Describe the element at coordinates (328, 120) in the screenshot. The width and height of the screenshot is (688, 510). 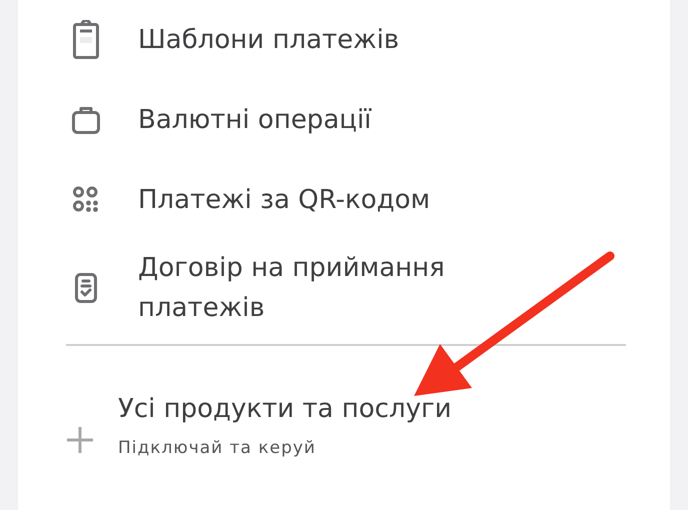
I see `menu-item-label: Валютні операції` at that location.